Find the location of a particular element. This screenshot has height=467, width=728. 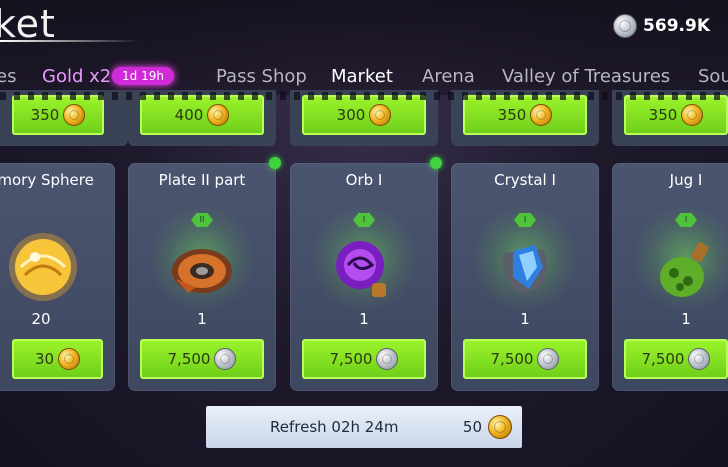

tab-previous: es is located at coordinates (8, 76).